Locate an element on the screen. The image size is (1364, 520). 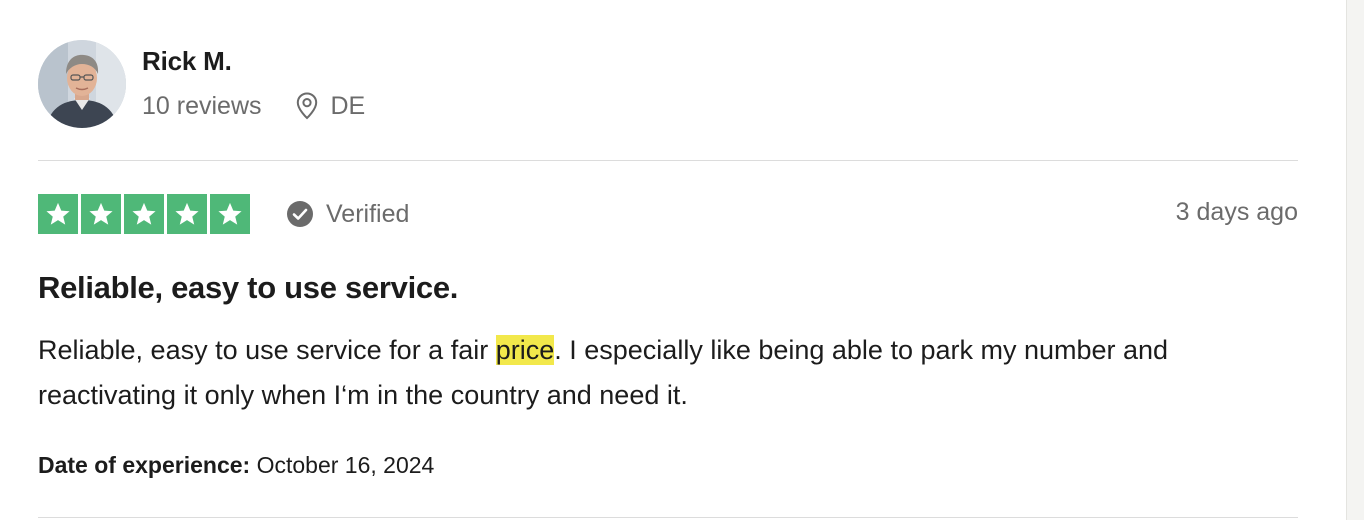
location-label: DE is located at coordinates (348, 105).